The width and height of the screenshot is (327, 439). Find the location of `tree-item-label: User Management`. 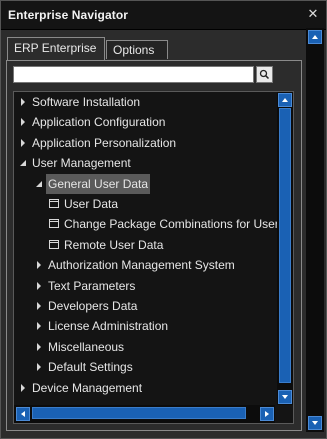

tree-item-label: User Management is located at coordinates (81, 163).